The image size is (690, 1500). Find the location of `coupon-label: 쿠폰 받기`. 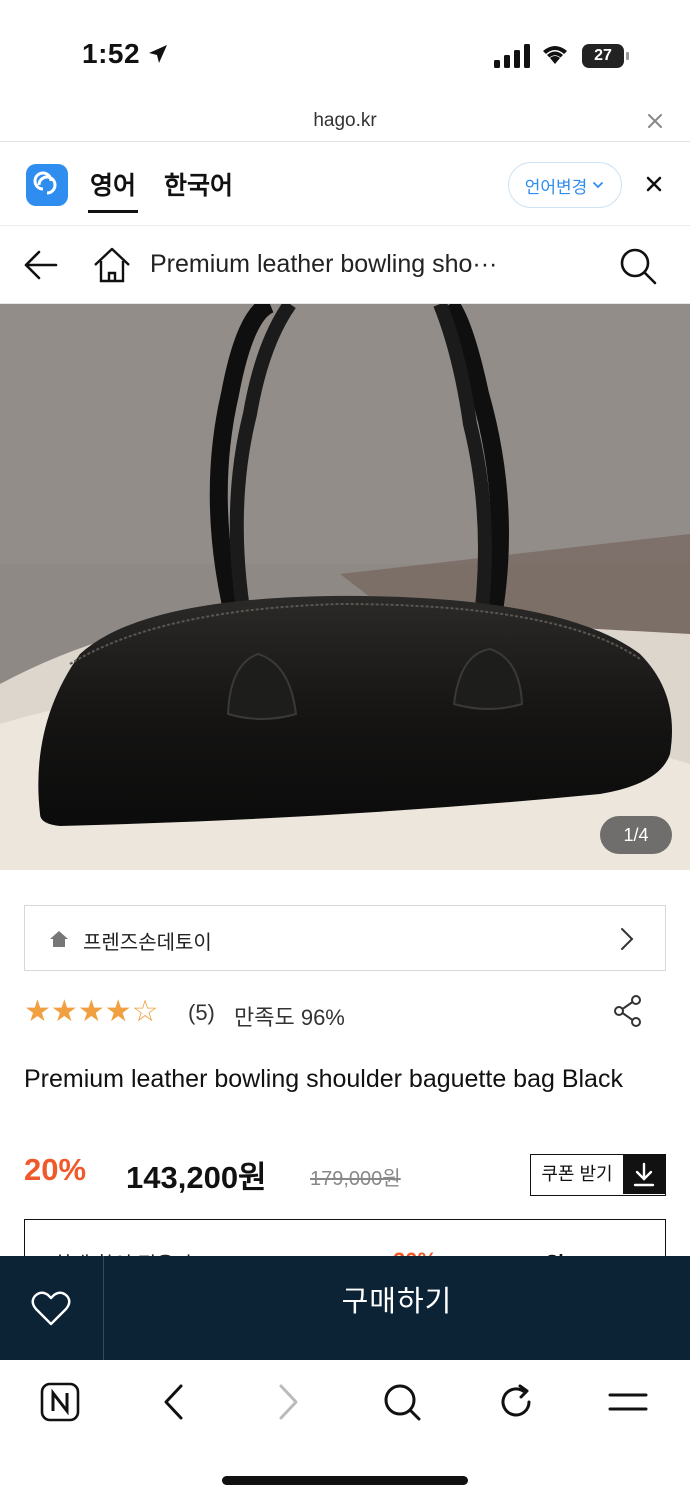

coupon-label: 쿠폰 받기 is located at coordinates (577, 1174).